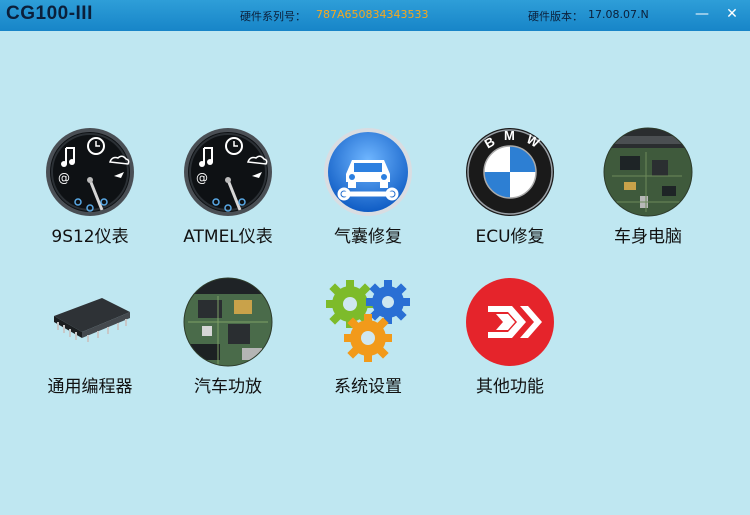  Describe the element at coordinates (90, 237) in the screenshot. I see `menu-item-label: 9S12仪表` at that location.